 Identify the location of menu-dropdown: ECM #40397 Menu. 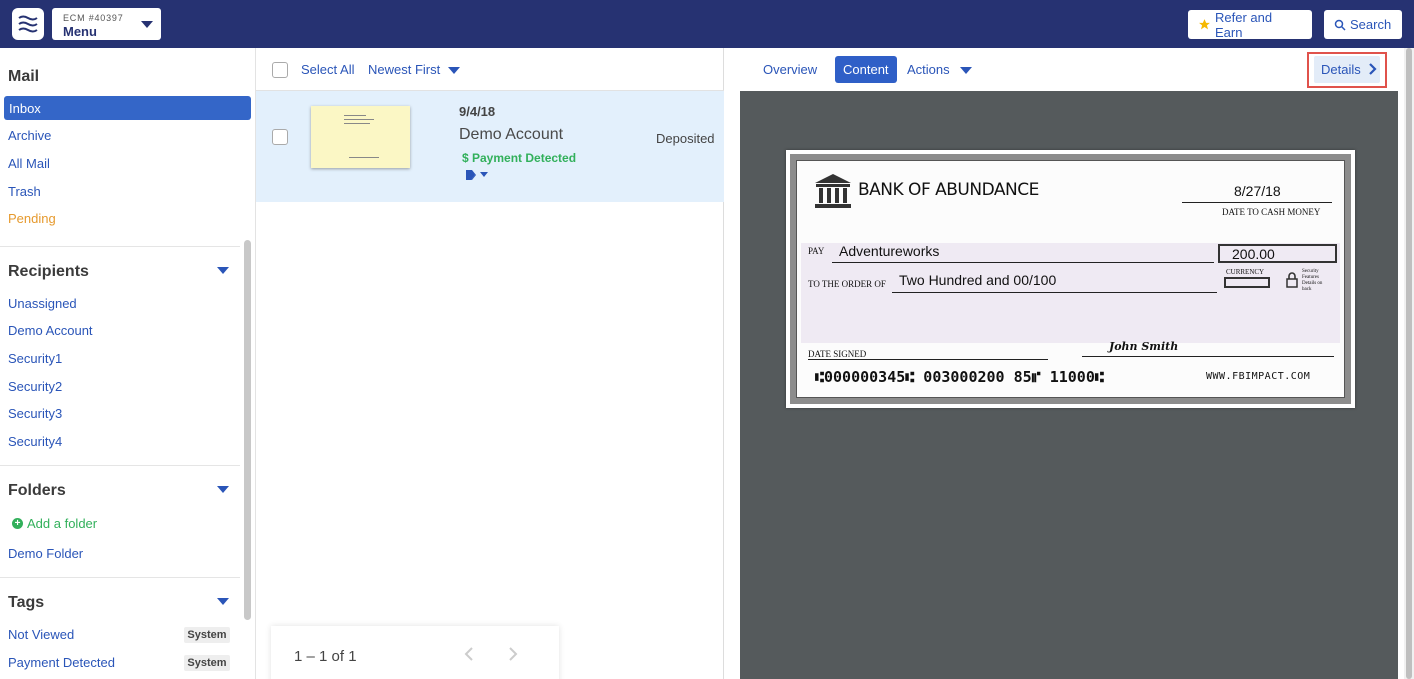
(106, 24).